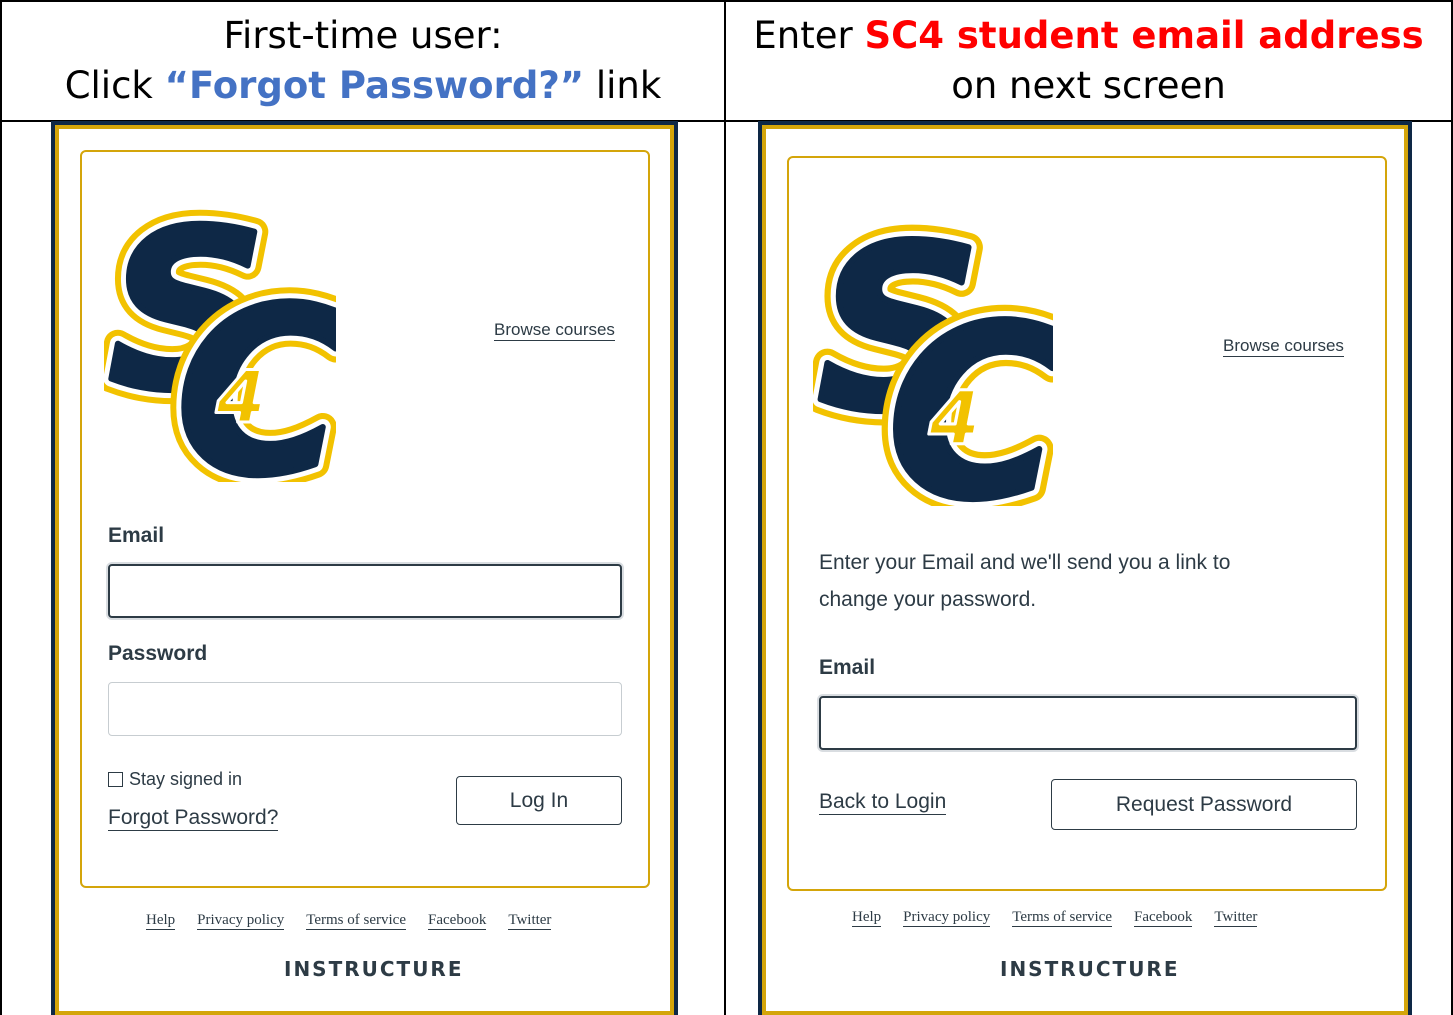 The height and width of the screenshot is (1015, 1453). What do you see at coordinates (365, 709) in the screenshot?
I see `password-input` at bounding box center [365, 709].